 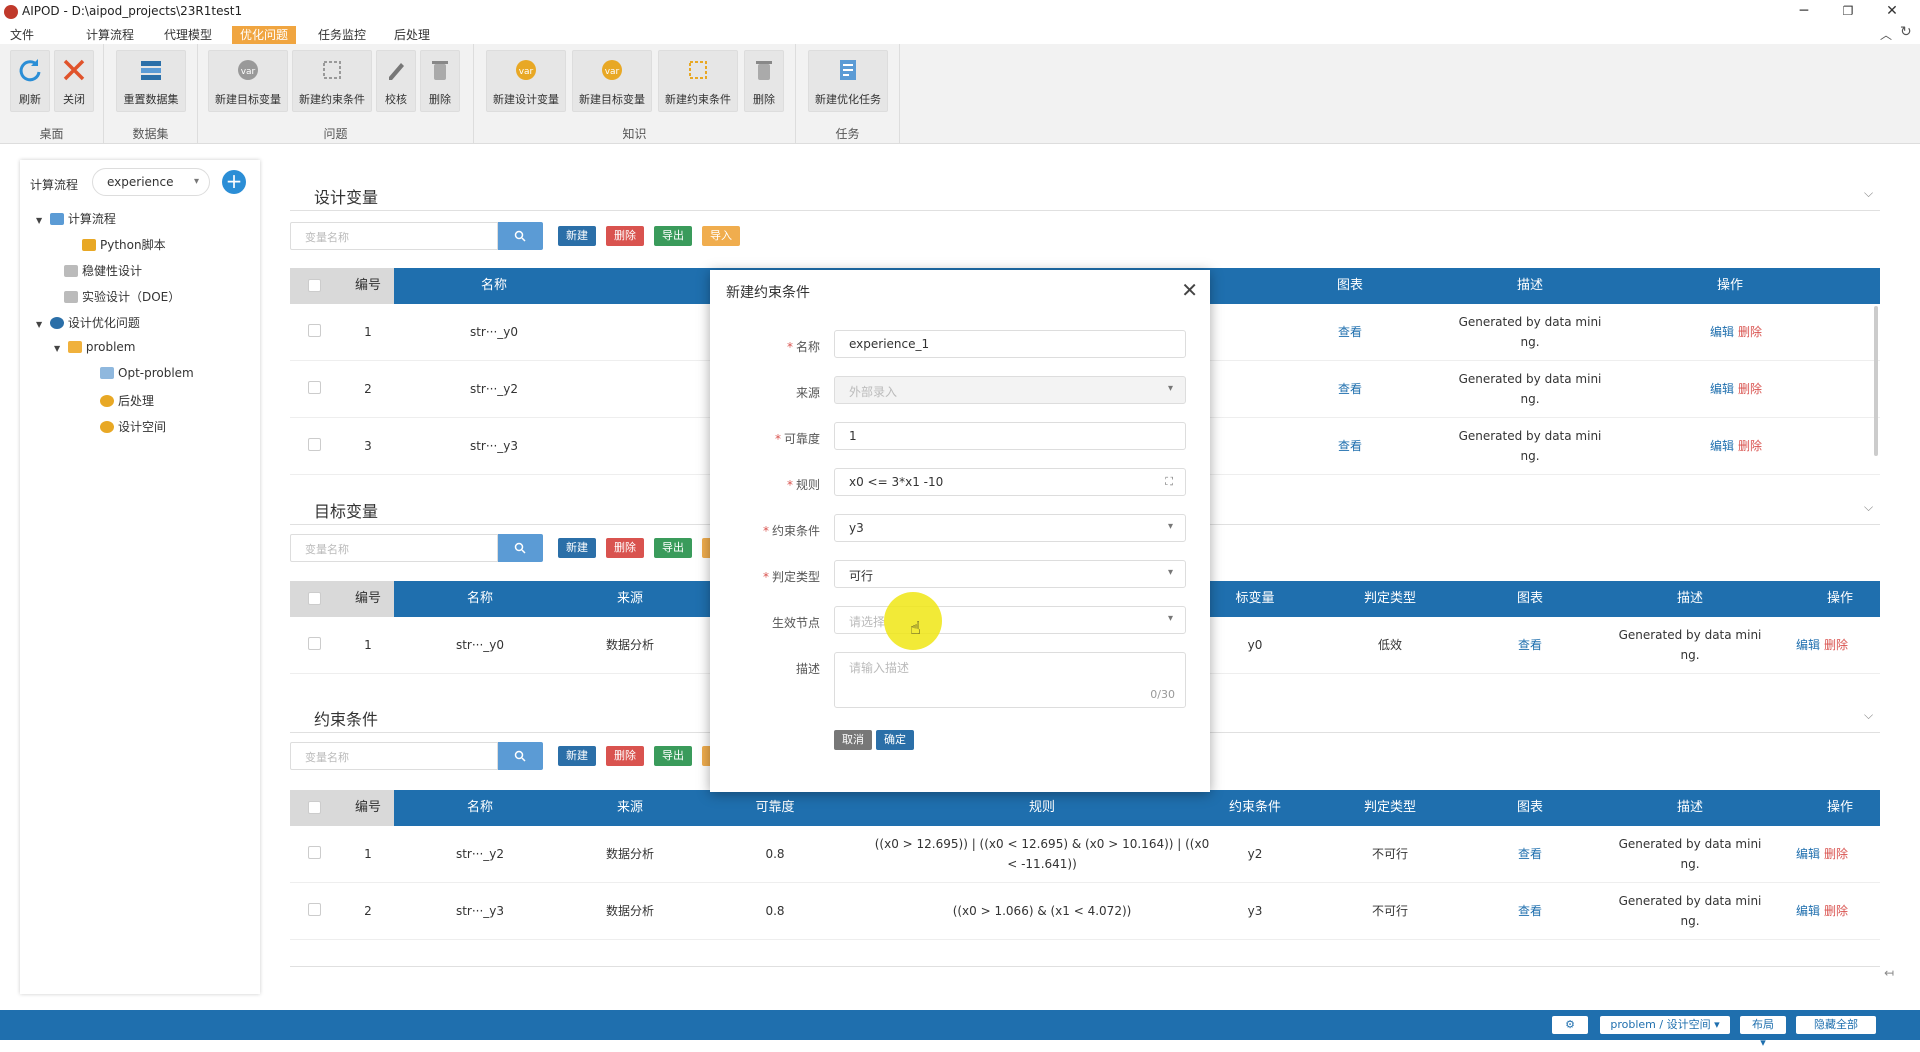 I want to click on tree-item-postprocess: 后处理, so click(x=127, y=400).